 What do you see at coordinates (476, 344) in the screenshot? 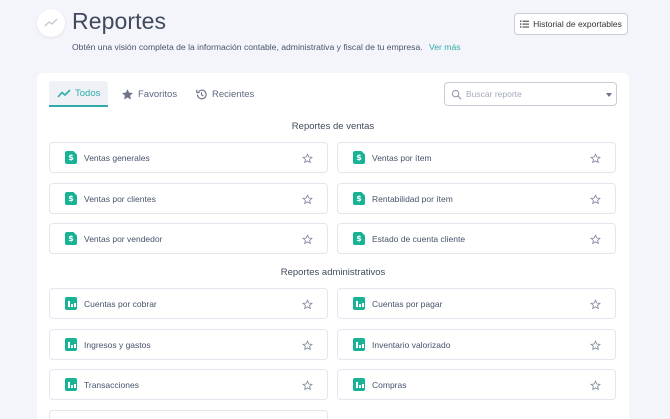
I see `report-card-inventario-valorizado: Inventario valorizado` at bounding box center [476, 344].